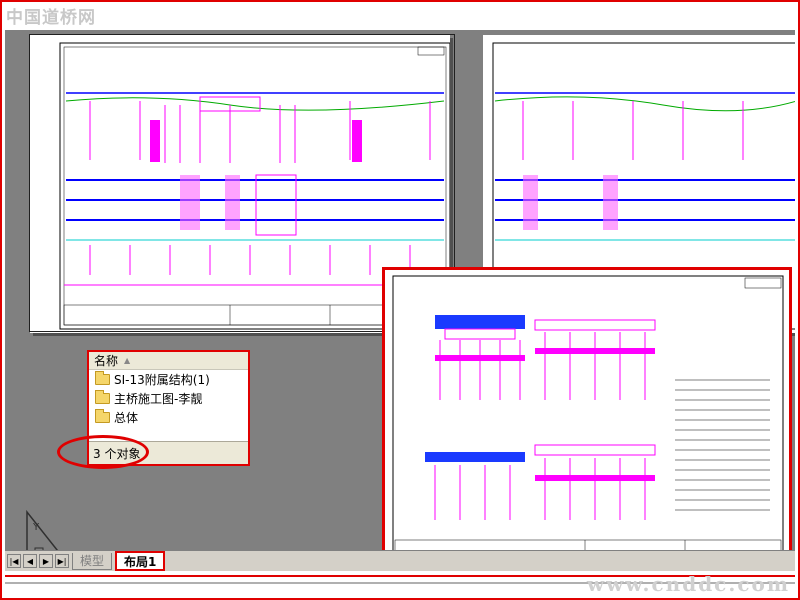  I want to click on watermark-top: 中国道桥网, so click(51, 18).